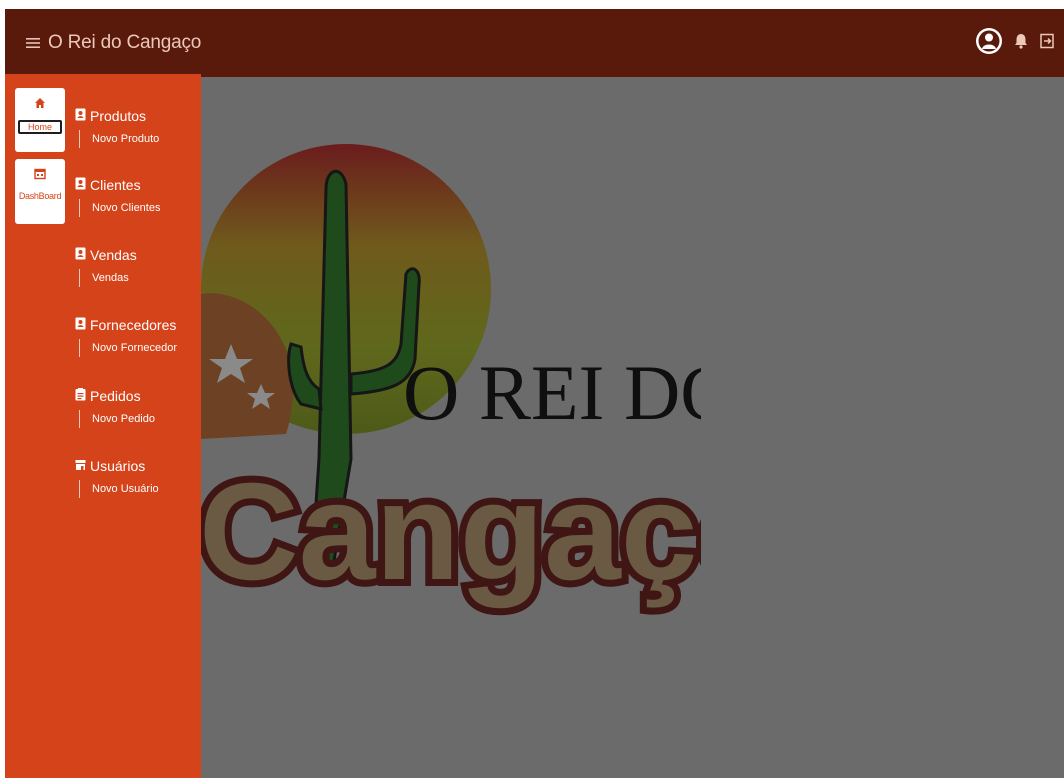 Image resolution: width=1064 pixels, height=778 pixels. I want to click on dashboard-tile: DashBoard, so click(40, 191).